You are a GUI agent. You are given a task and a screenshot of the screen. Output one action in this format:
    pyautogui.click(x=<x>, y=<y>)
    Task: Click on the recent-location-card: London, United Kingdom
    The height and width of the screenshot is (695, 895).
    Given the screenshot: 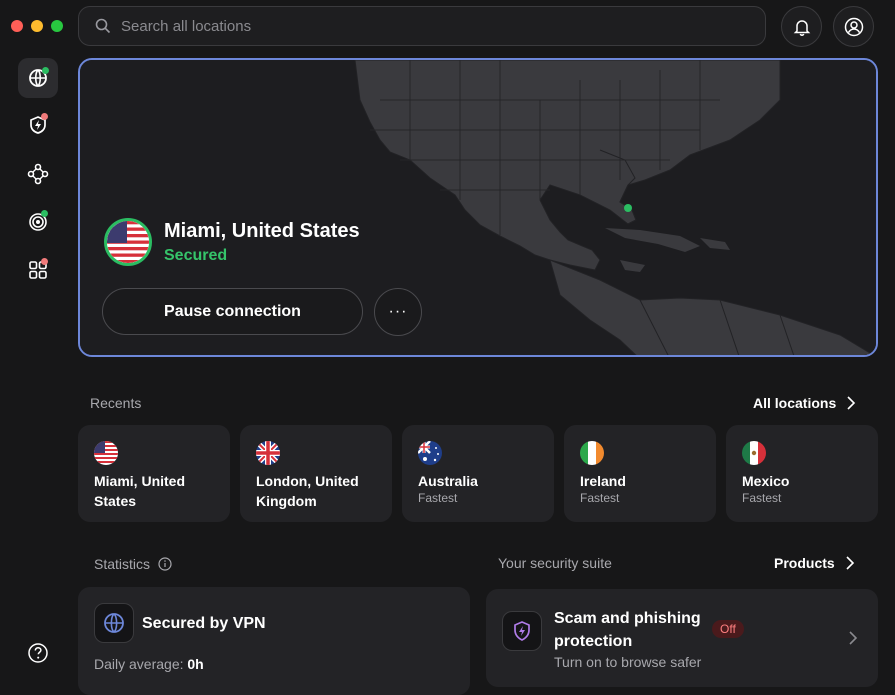 What is the action you would take?
    pyautogui.click(x=316, y=473)
    